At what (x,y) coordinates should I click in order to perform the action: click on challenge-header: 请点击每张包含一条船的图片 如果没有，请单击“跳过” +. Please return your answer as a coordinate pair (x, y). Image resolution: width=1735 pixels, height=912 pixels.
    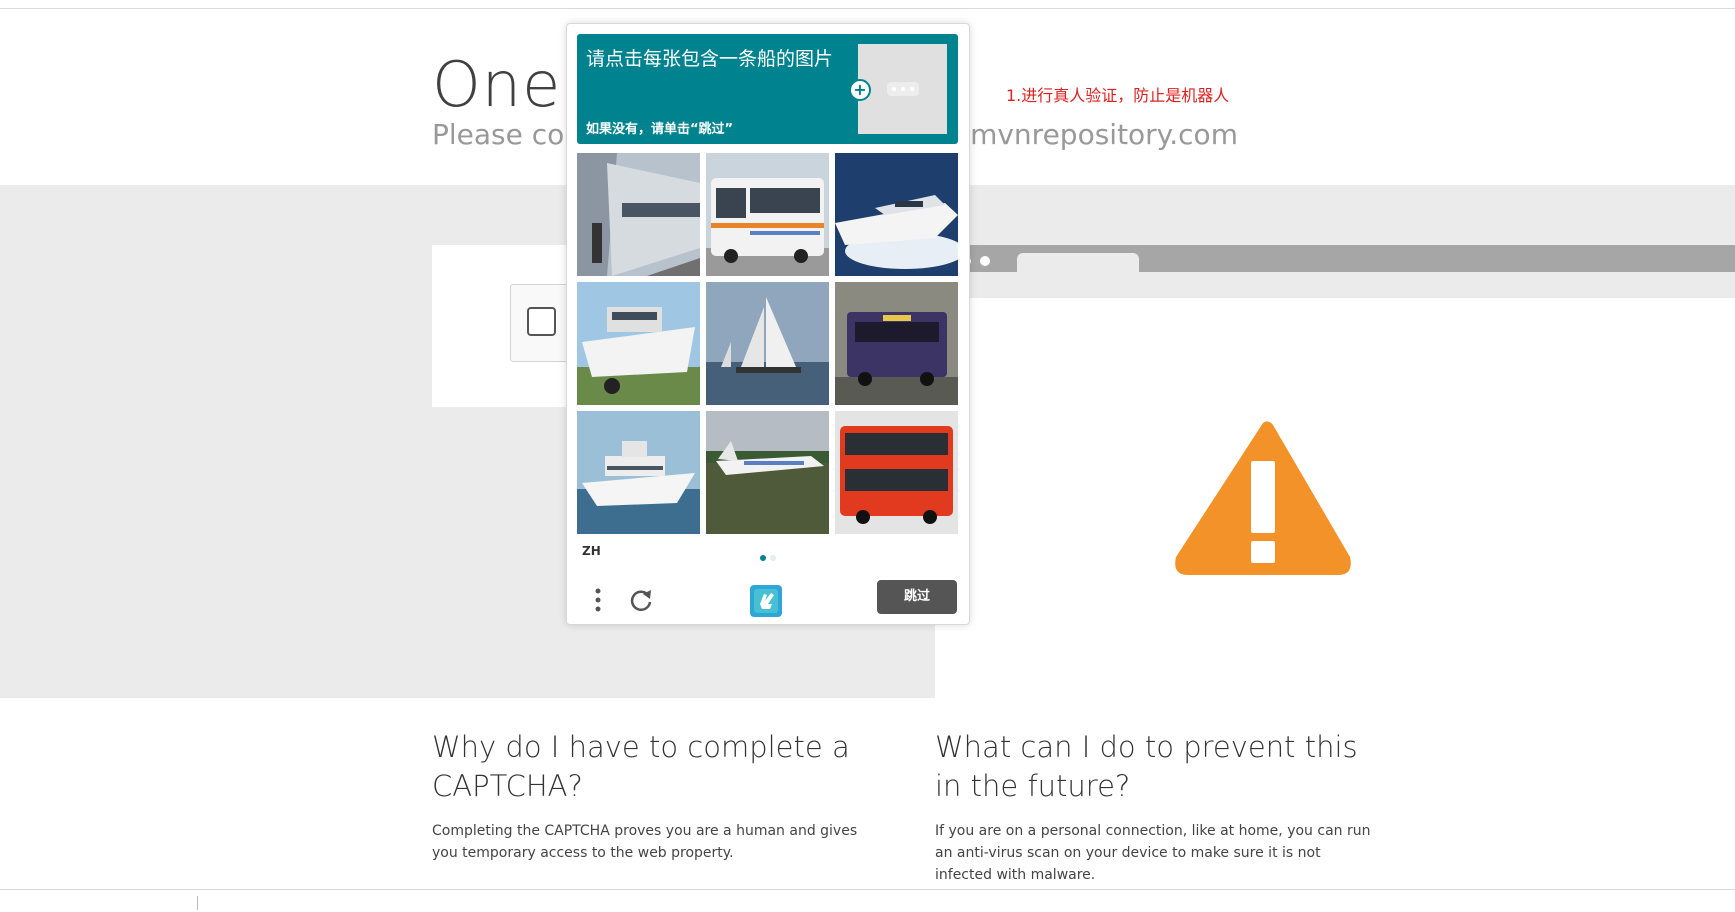
    Looking at the image, I should click on (767, 89).